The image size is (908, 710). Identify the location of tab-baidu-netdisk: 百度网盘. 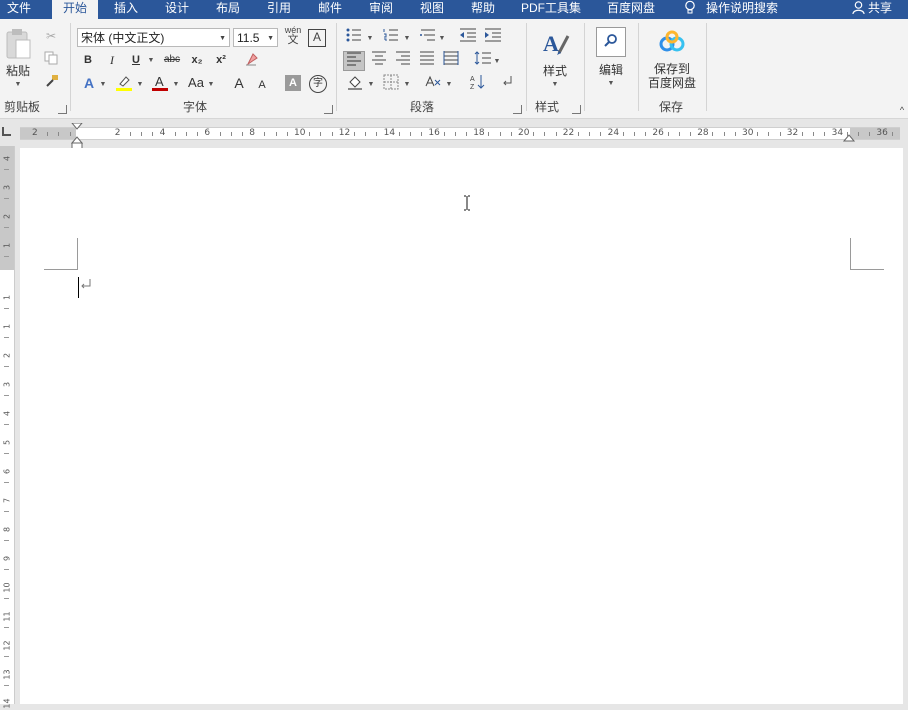
(631, 9).